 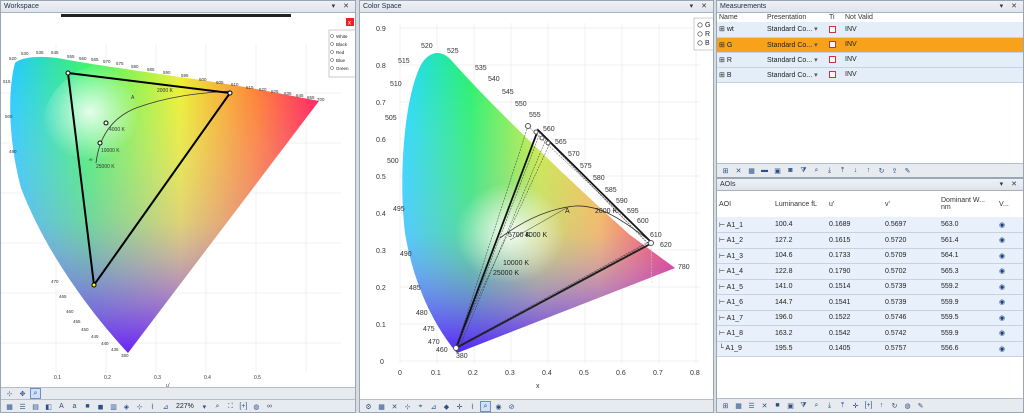 What do you see at coordinates (651, 243) in the screenshot?
I see `cs-red-point` at bounding box center [651, 243].